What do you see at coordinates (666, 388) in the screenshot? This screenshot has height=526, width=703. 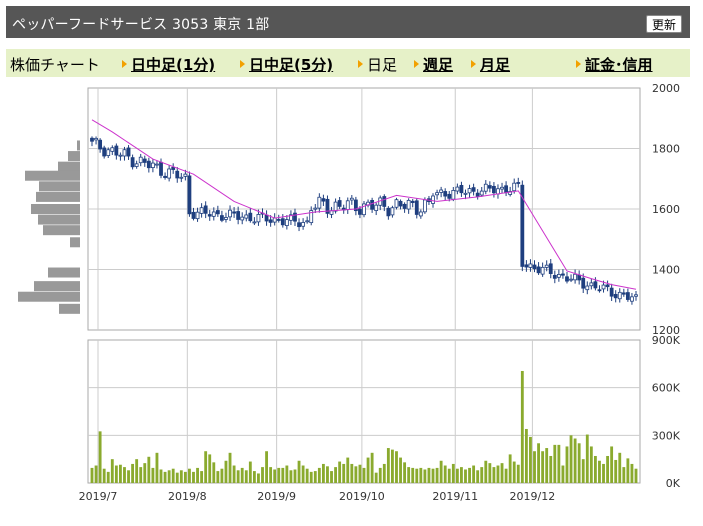 I see `volume-tick-label: 600K` at bounding box center [666, 388].